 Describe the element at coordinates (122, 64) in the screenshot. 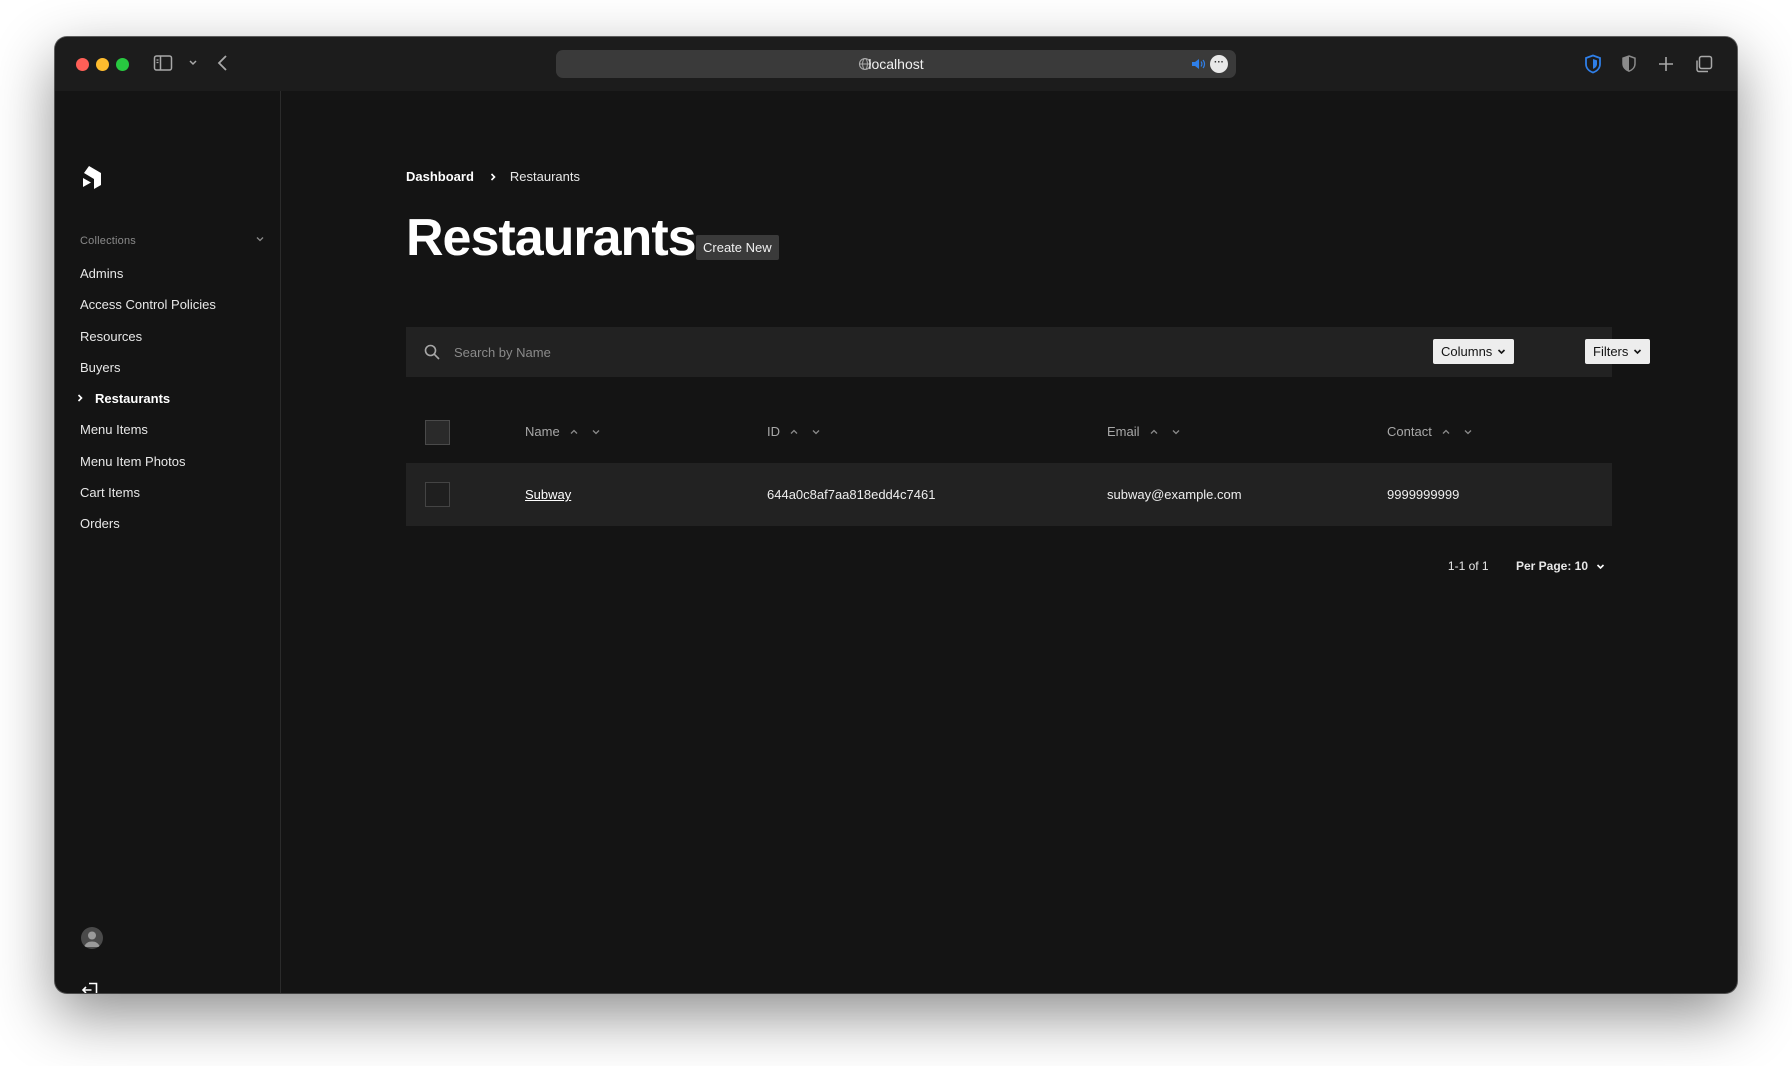

I see `zoom-window-button` at that location.